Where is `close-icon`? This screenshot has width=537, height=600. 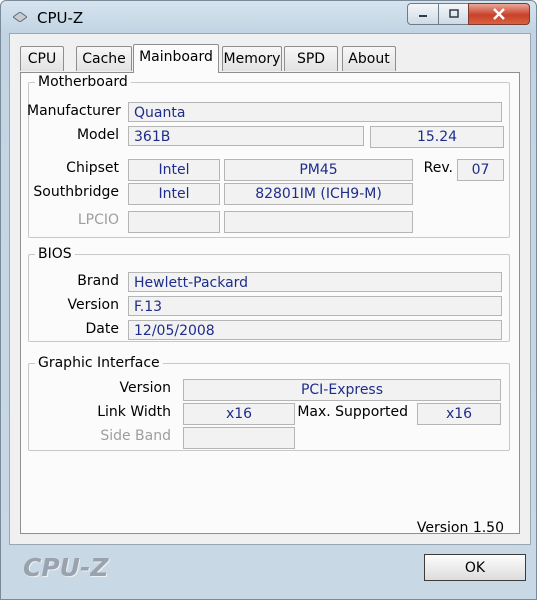 close-icon is located at coordinates (499, 14).